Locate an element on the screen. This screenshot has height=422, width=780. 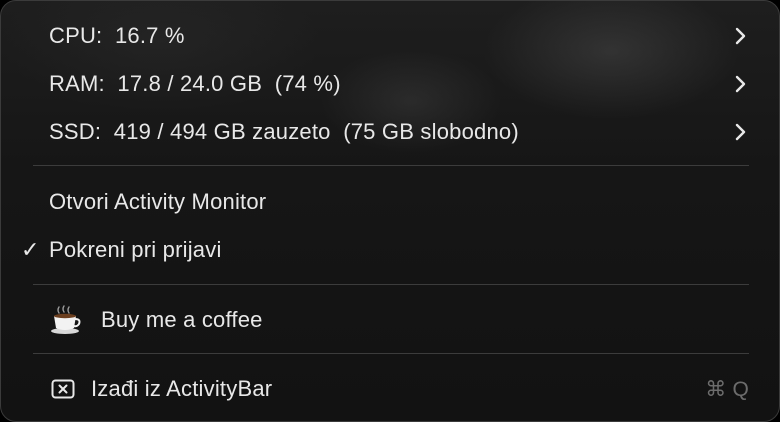
menu-item-ram: RAM: 17.8 / 24.0 GB (74 %) is located at coordinates (390, 84).